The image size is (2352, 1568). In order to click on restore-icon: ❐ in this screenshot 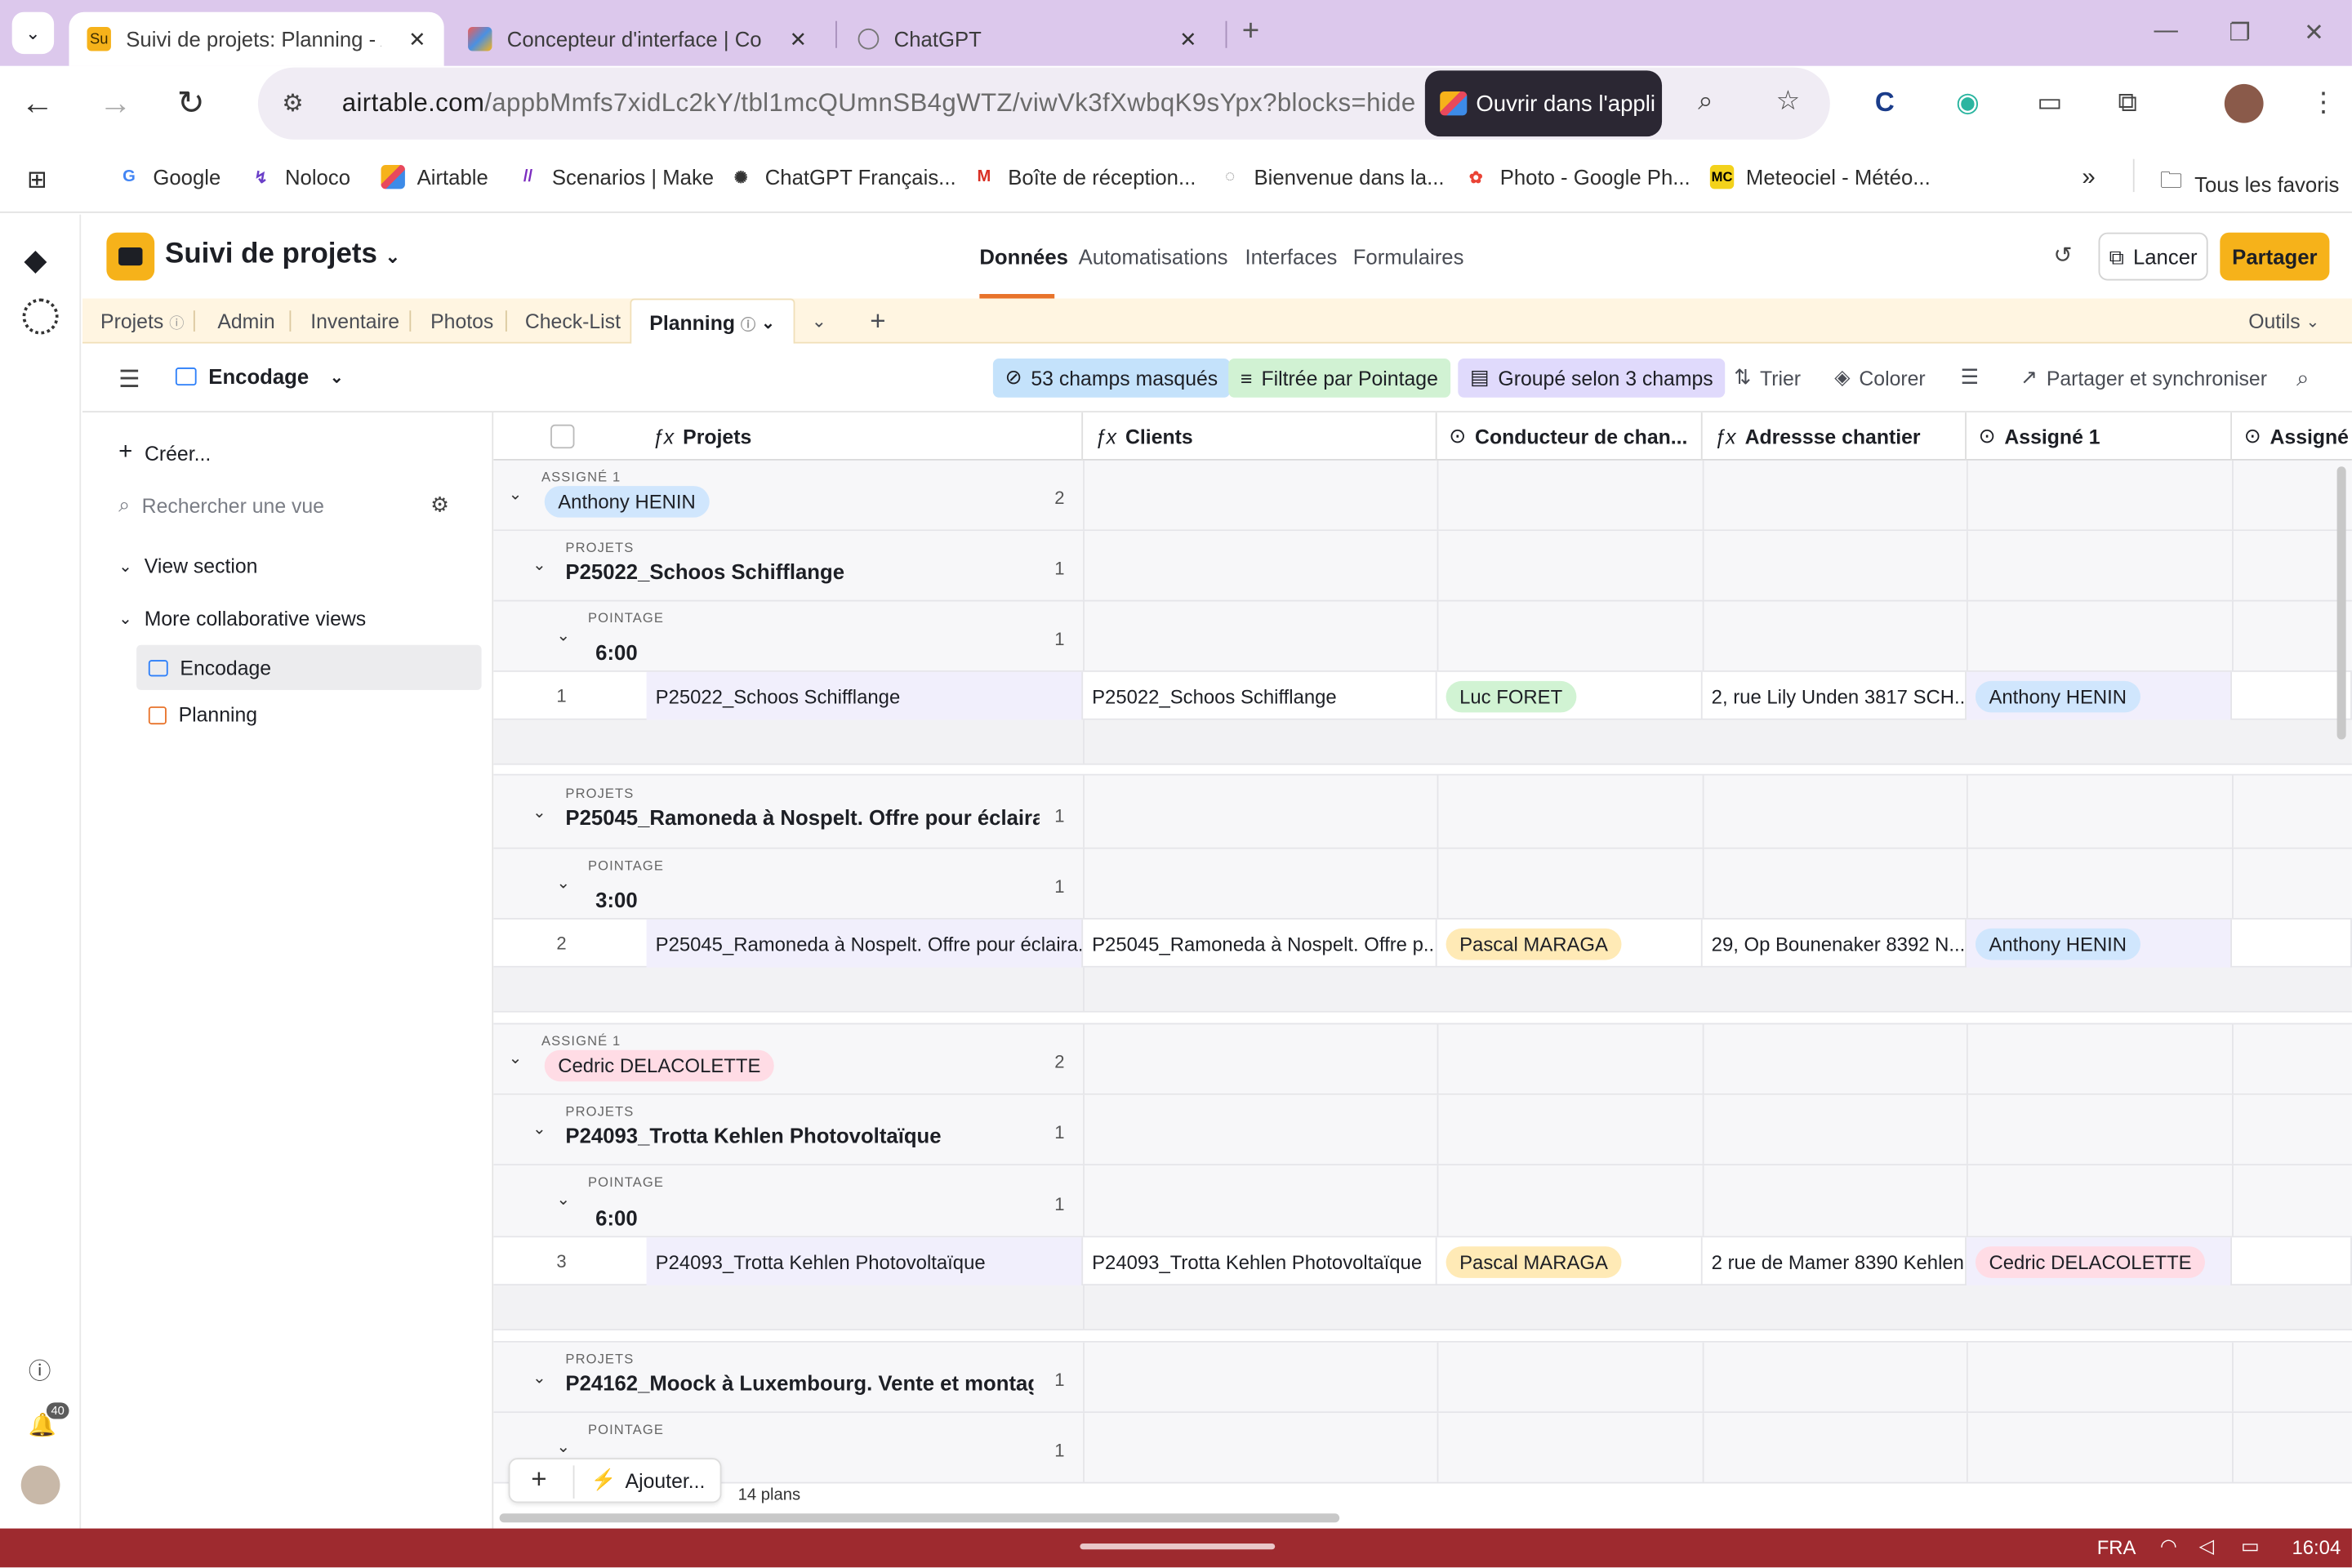, I will do `click(2239, 33)`.